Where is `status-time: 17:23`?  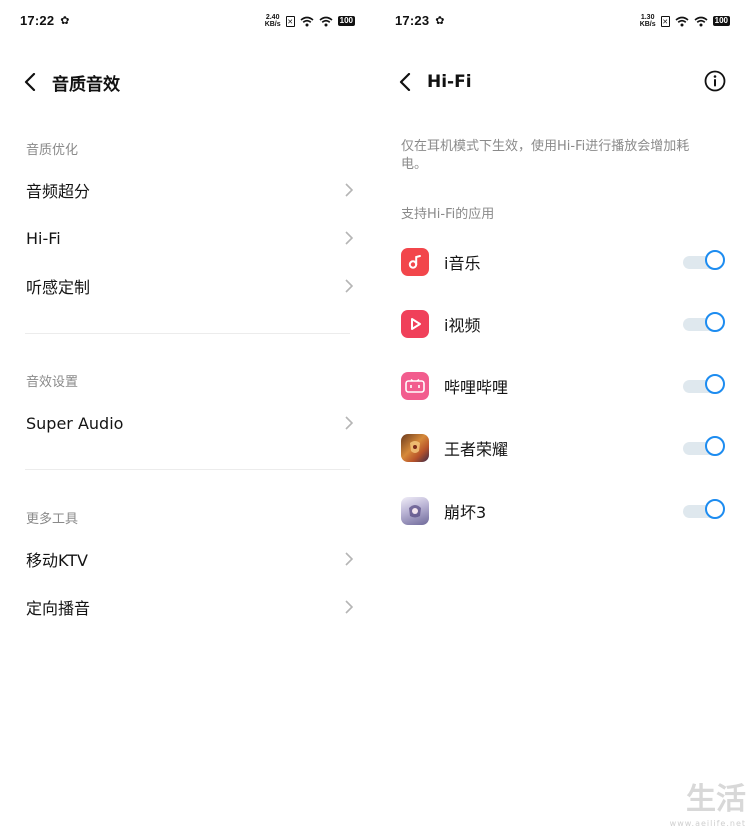
status-time: 17:23 is located at coordinates (412, 20).